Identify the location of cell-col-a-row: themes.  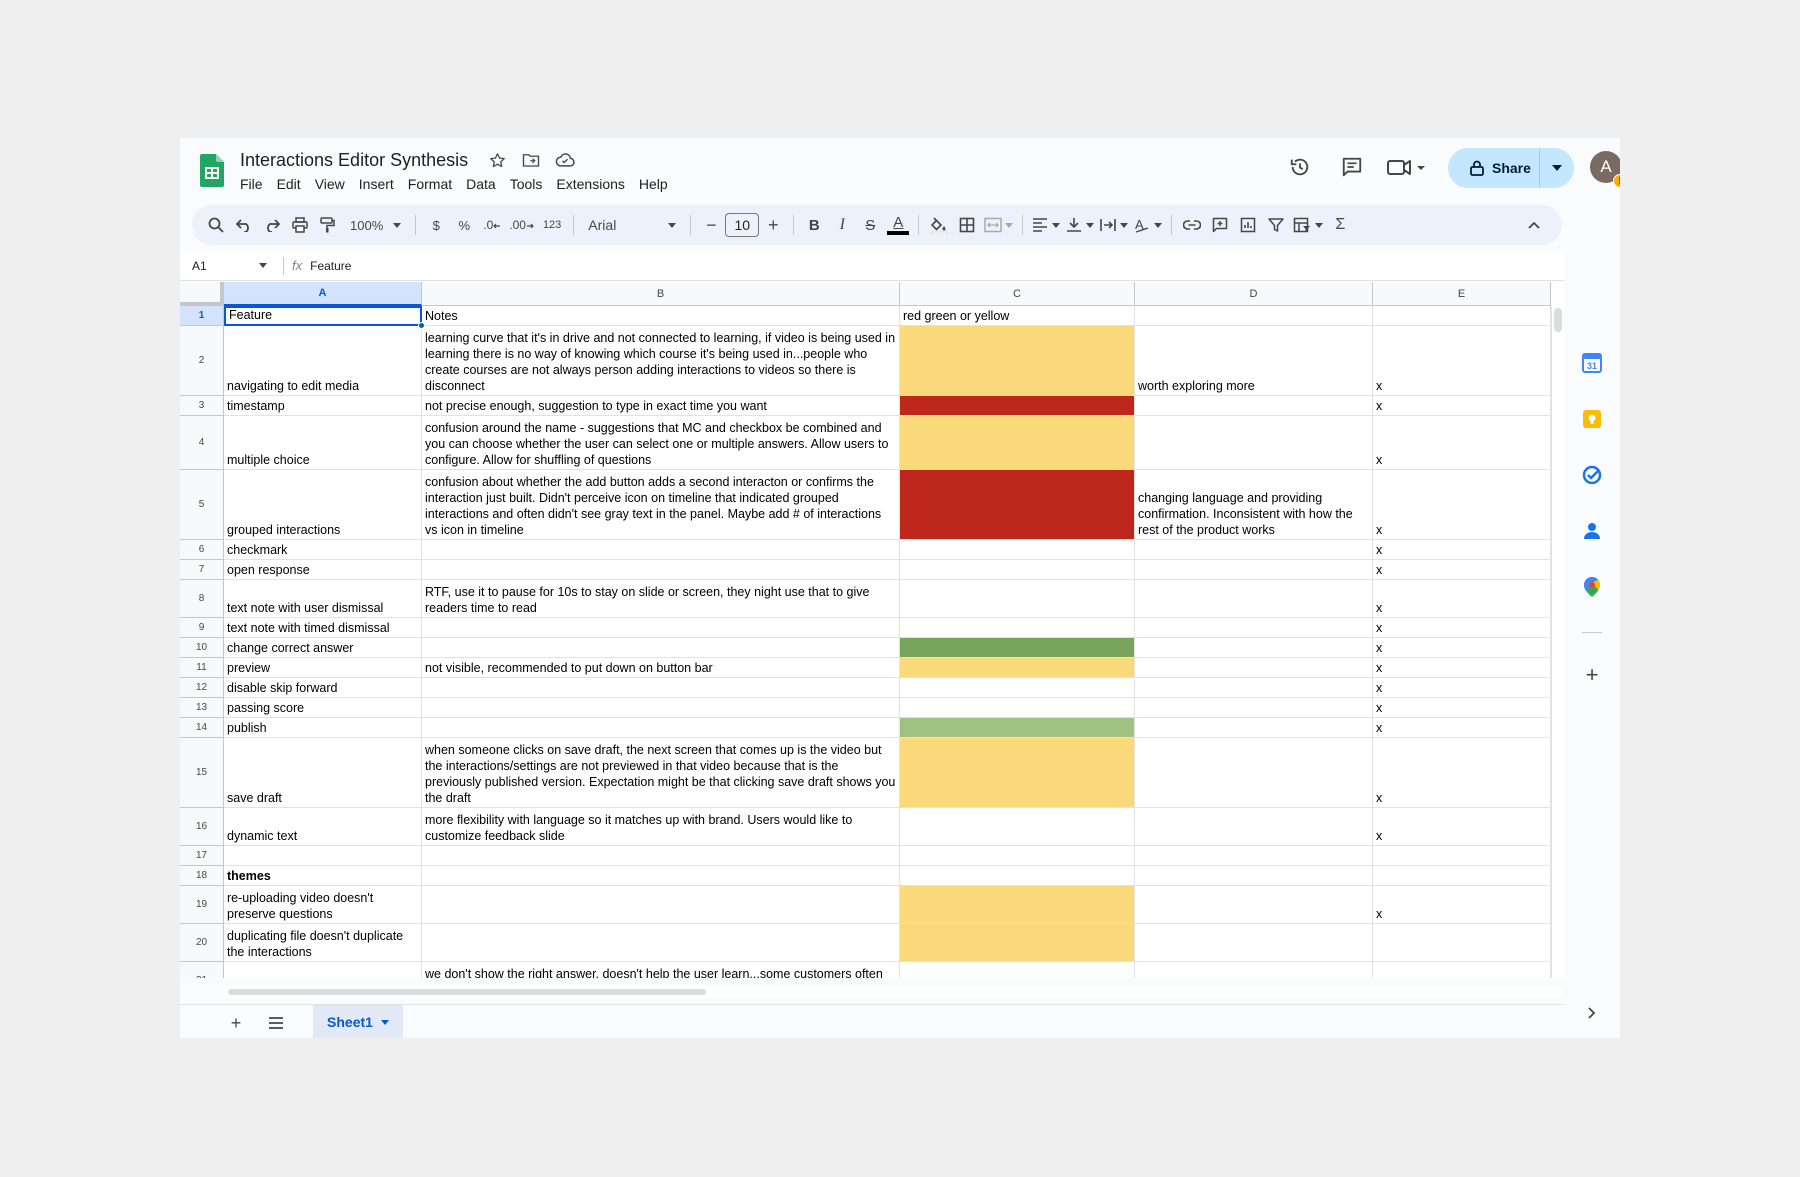
(323, 876).